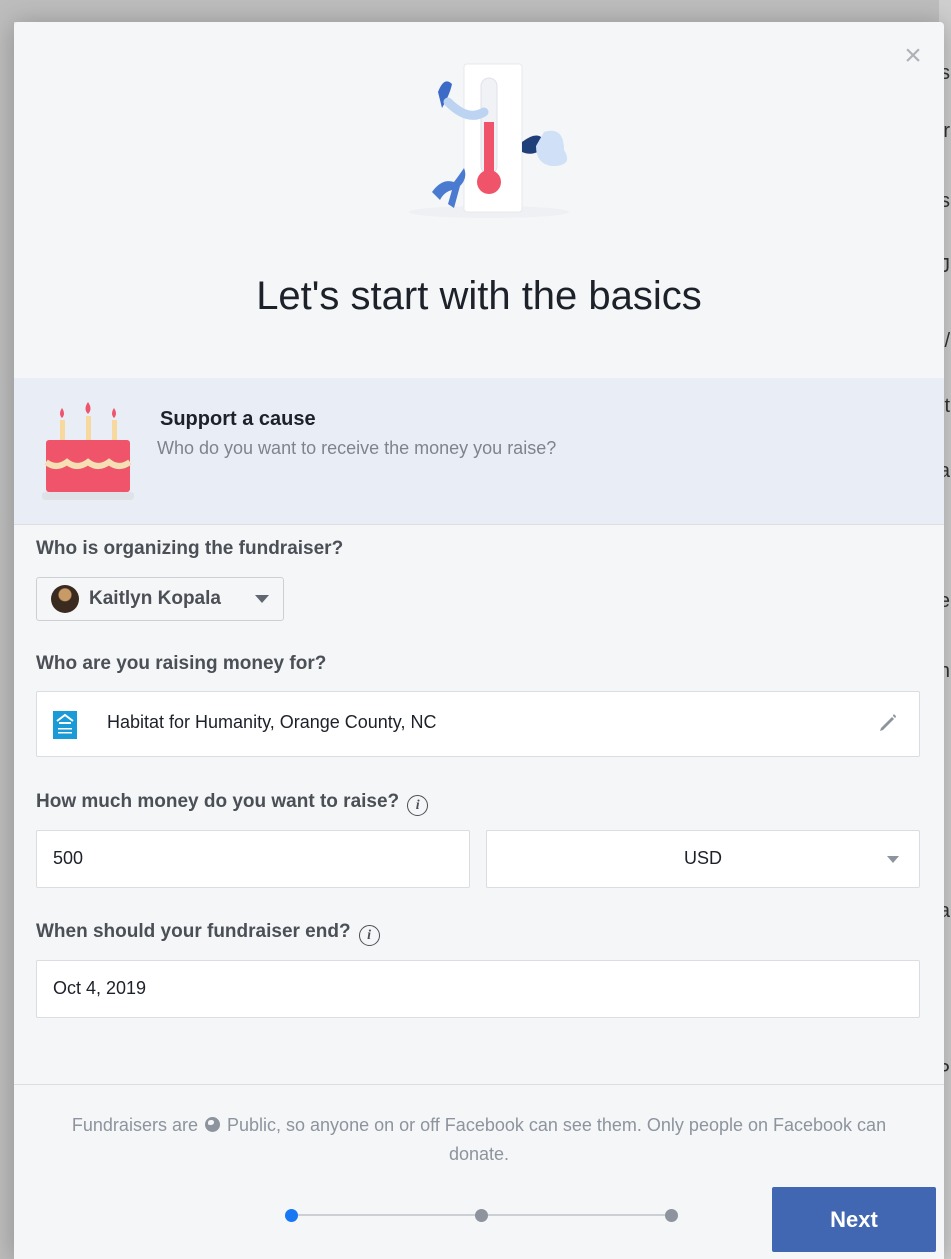  Describe the element at coordinates (155, 598) in the screenshot. I see `organizer-name: Kaitlyn Kopala` at that location.